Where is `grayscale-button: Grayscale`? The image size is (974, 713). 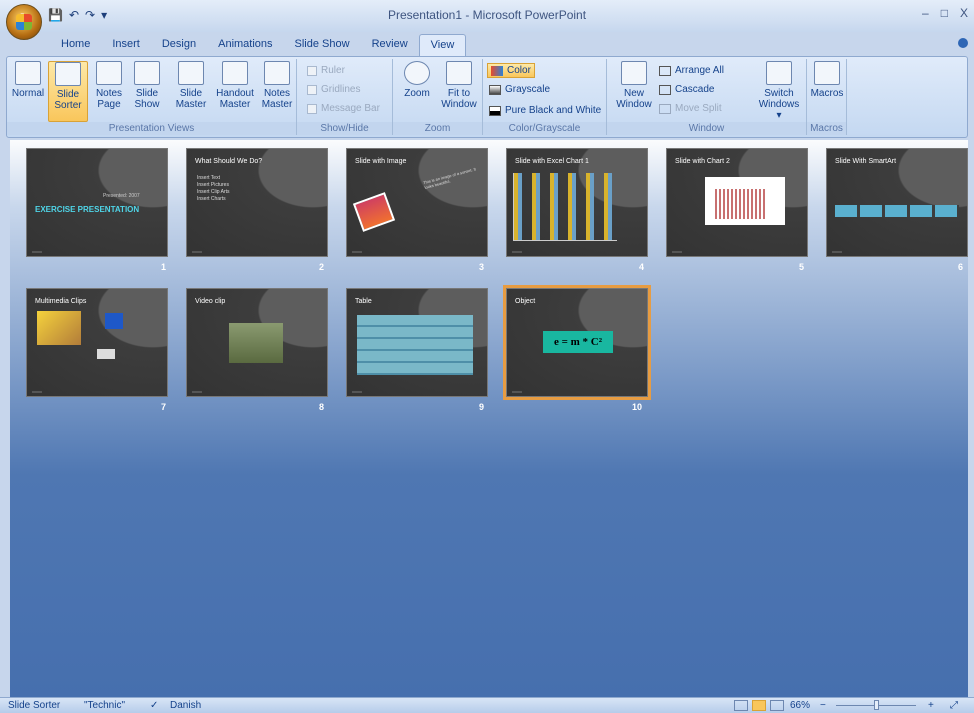 grayscale-button: Grayscale is located at coordinates (519, 89).